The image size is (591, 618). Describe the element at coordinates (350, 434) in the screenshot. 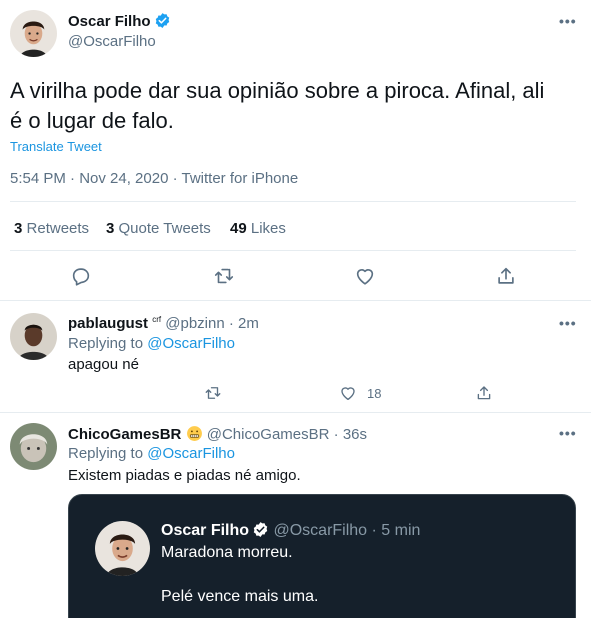

I see `reply-time: · 36s` at that location.